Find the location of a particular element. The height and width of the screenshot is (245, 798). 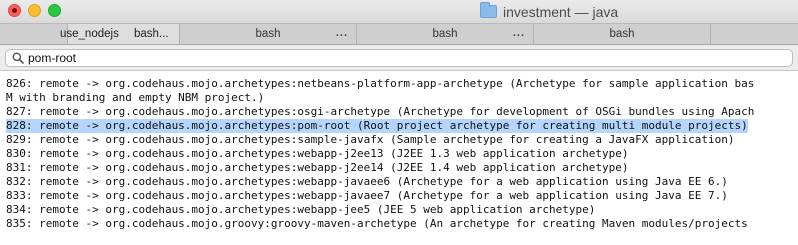

window-title: investment — java is located at coordinates (549, 11).